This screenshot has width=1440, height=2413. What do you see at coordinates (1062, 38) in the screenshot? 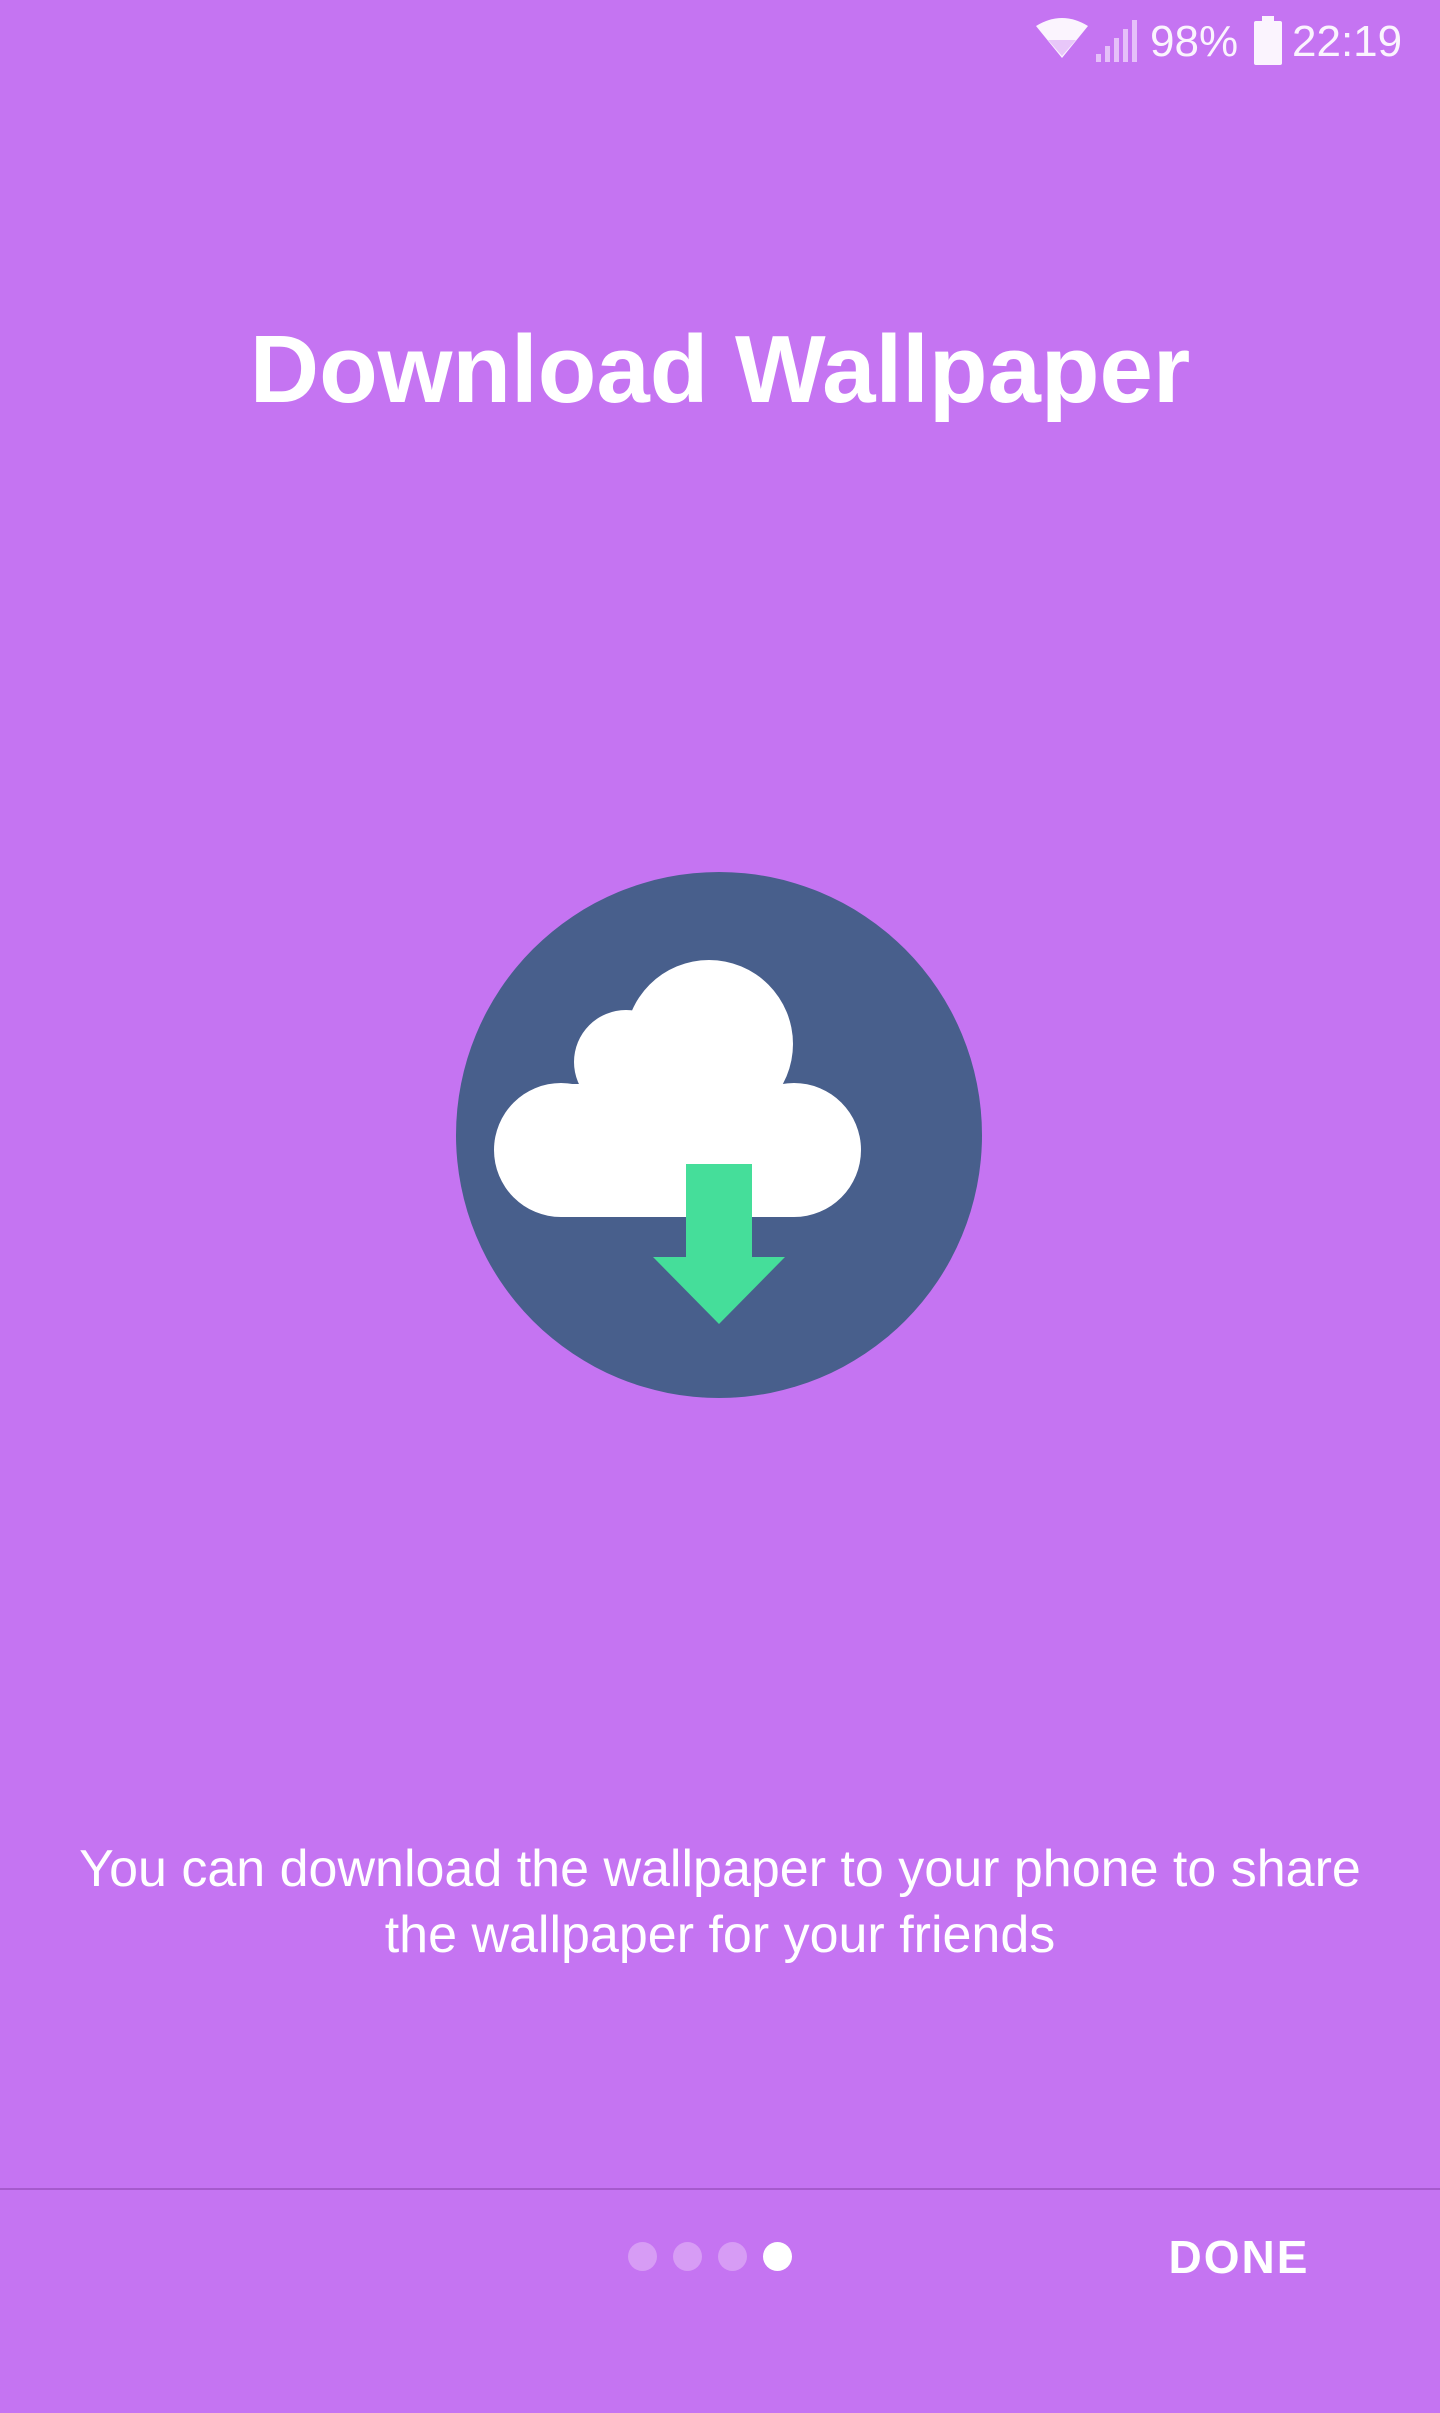
I see `wifi-icon` at bounding box center [1062, 38].